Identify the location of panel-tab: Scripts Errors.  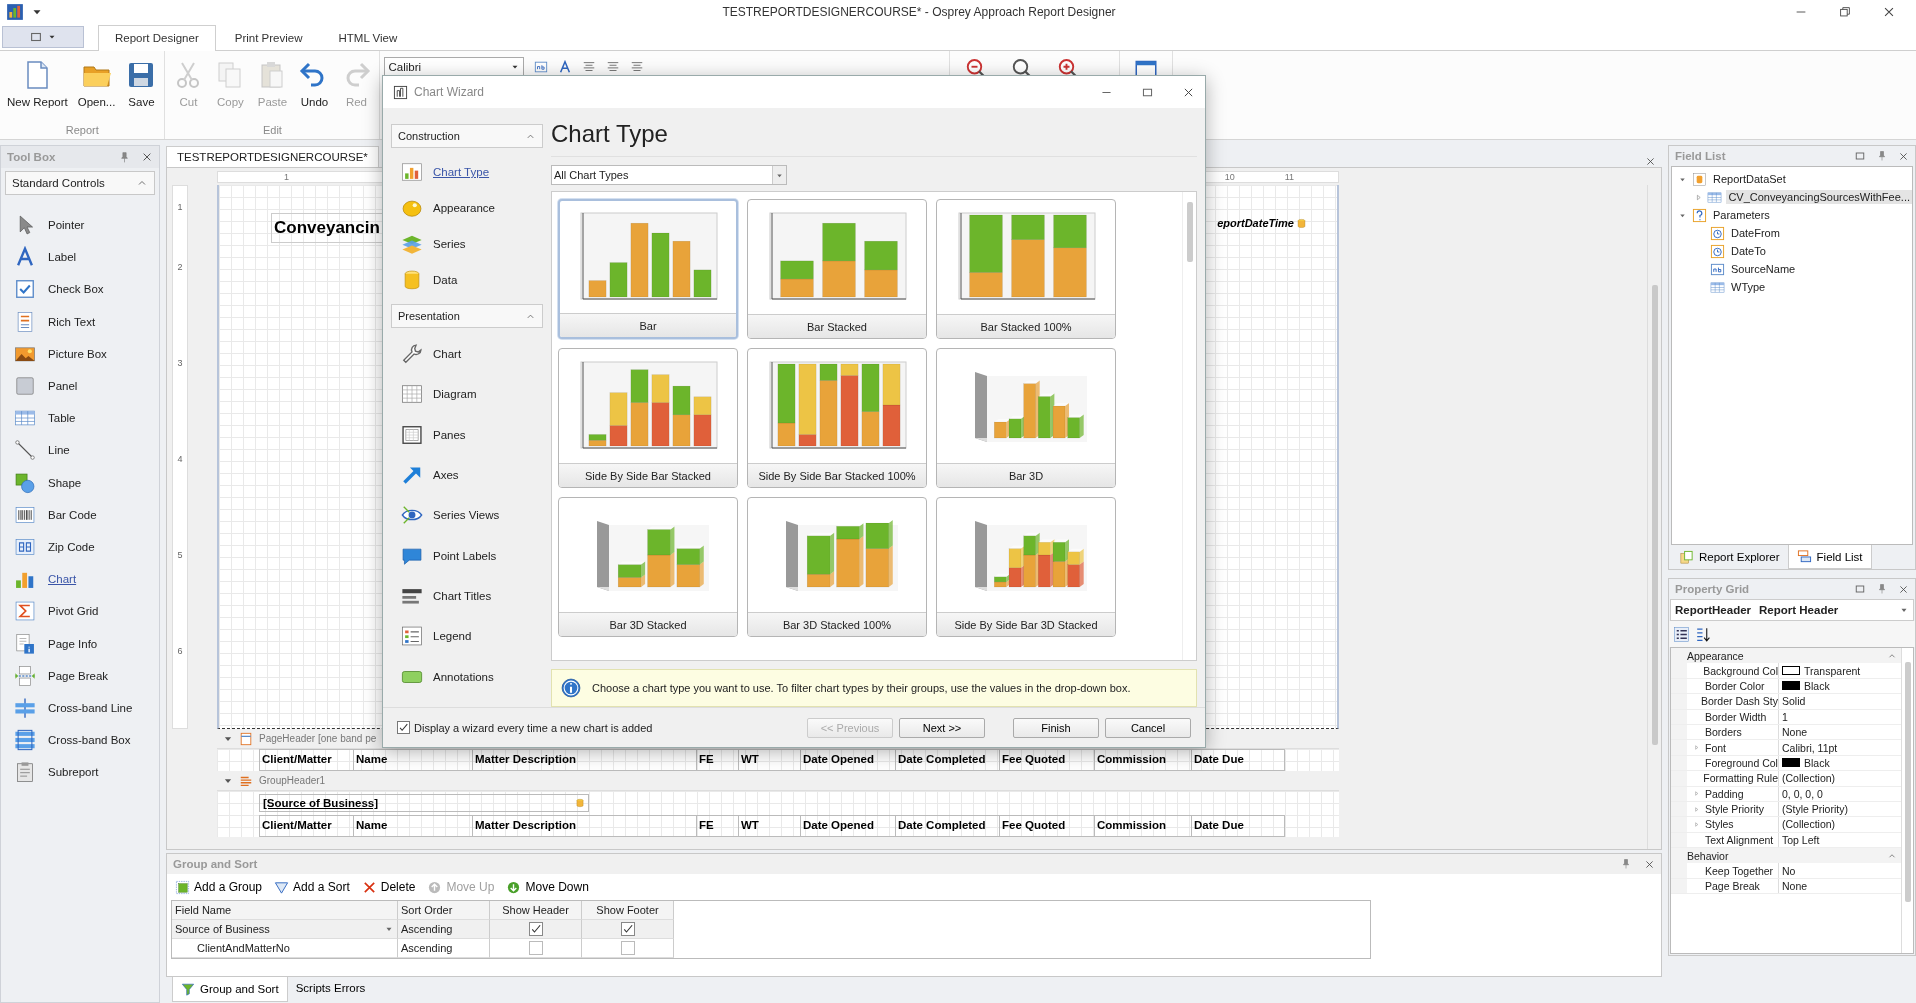
(330, 988).